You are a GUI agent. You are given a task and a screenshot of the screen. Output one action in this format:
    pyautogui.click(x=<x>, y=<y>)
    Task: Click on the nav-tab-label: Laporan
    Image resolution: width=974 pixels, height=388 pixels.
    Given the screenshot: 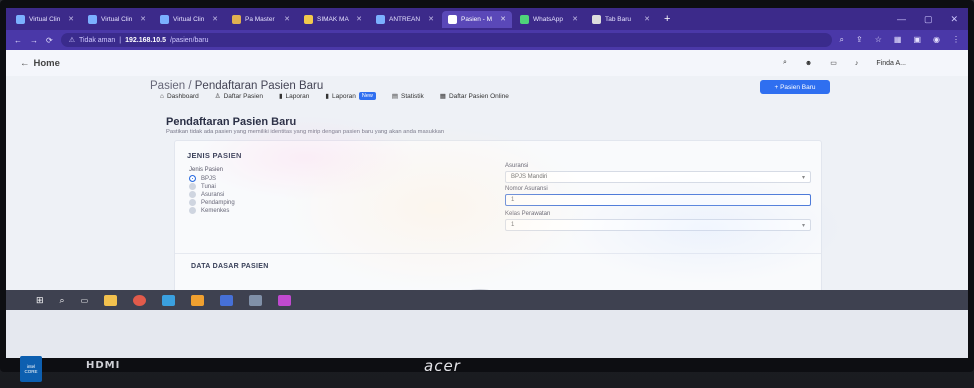 What is the action you would take?
    pyautogui.click(x=297, y=96)
    